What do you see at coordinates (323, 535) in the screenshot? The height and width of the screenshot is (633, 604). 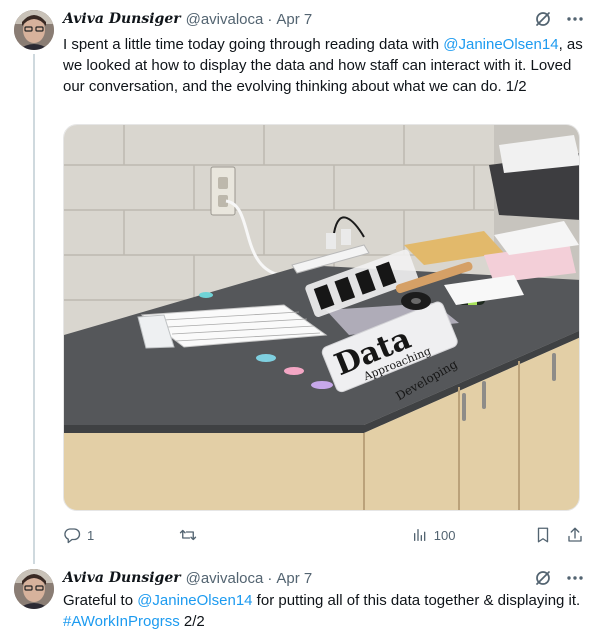 I see `tweet-actions: 1 100` at bounding box center [323, 535].